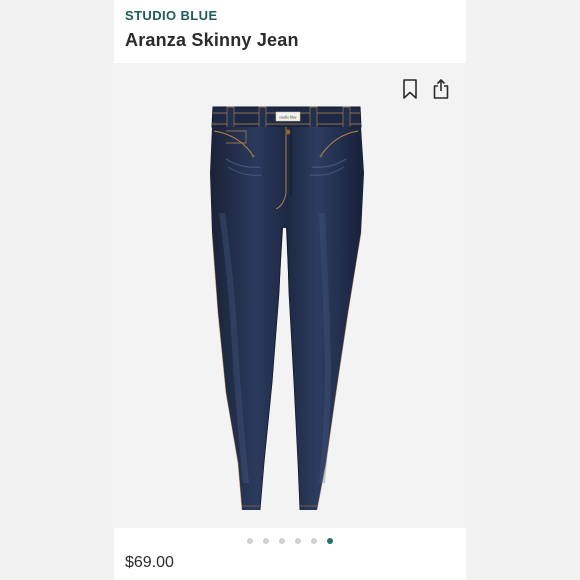 Image resolution: width=580 pixels, height=580 pixels. Describe the element at coordinates (290, 542) in the screenshot. I see `carousel-indicators` at that location.